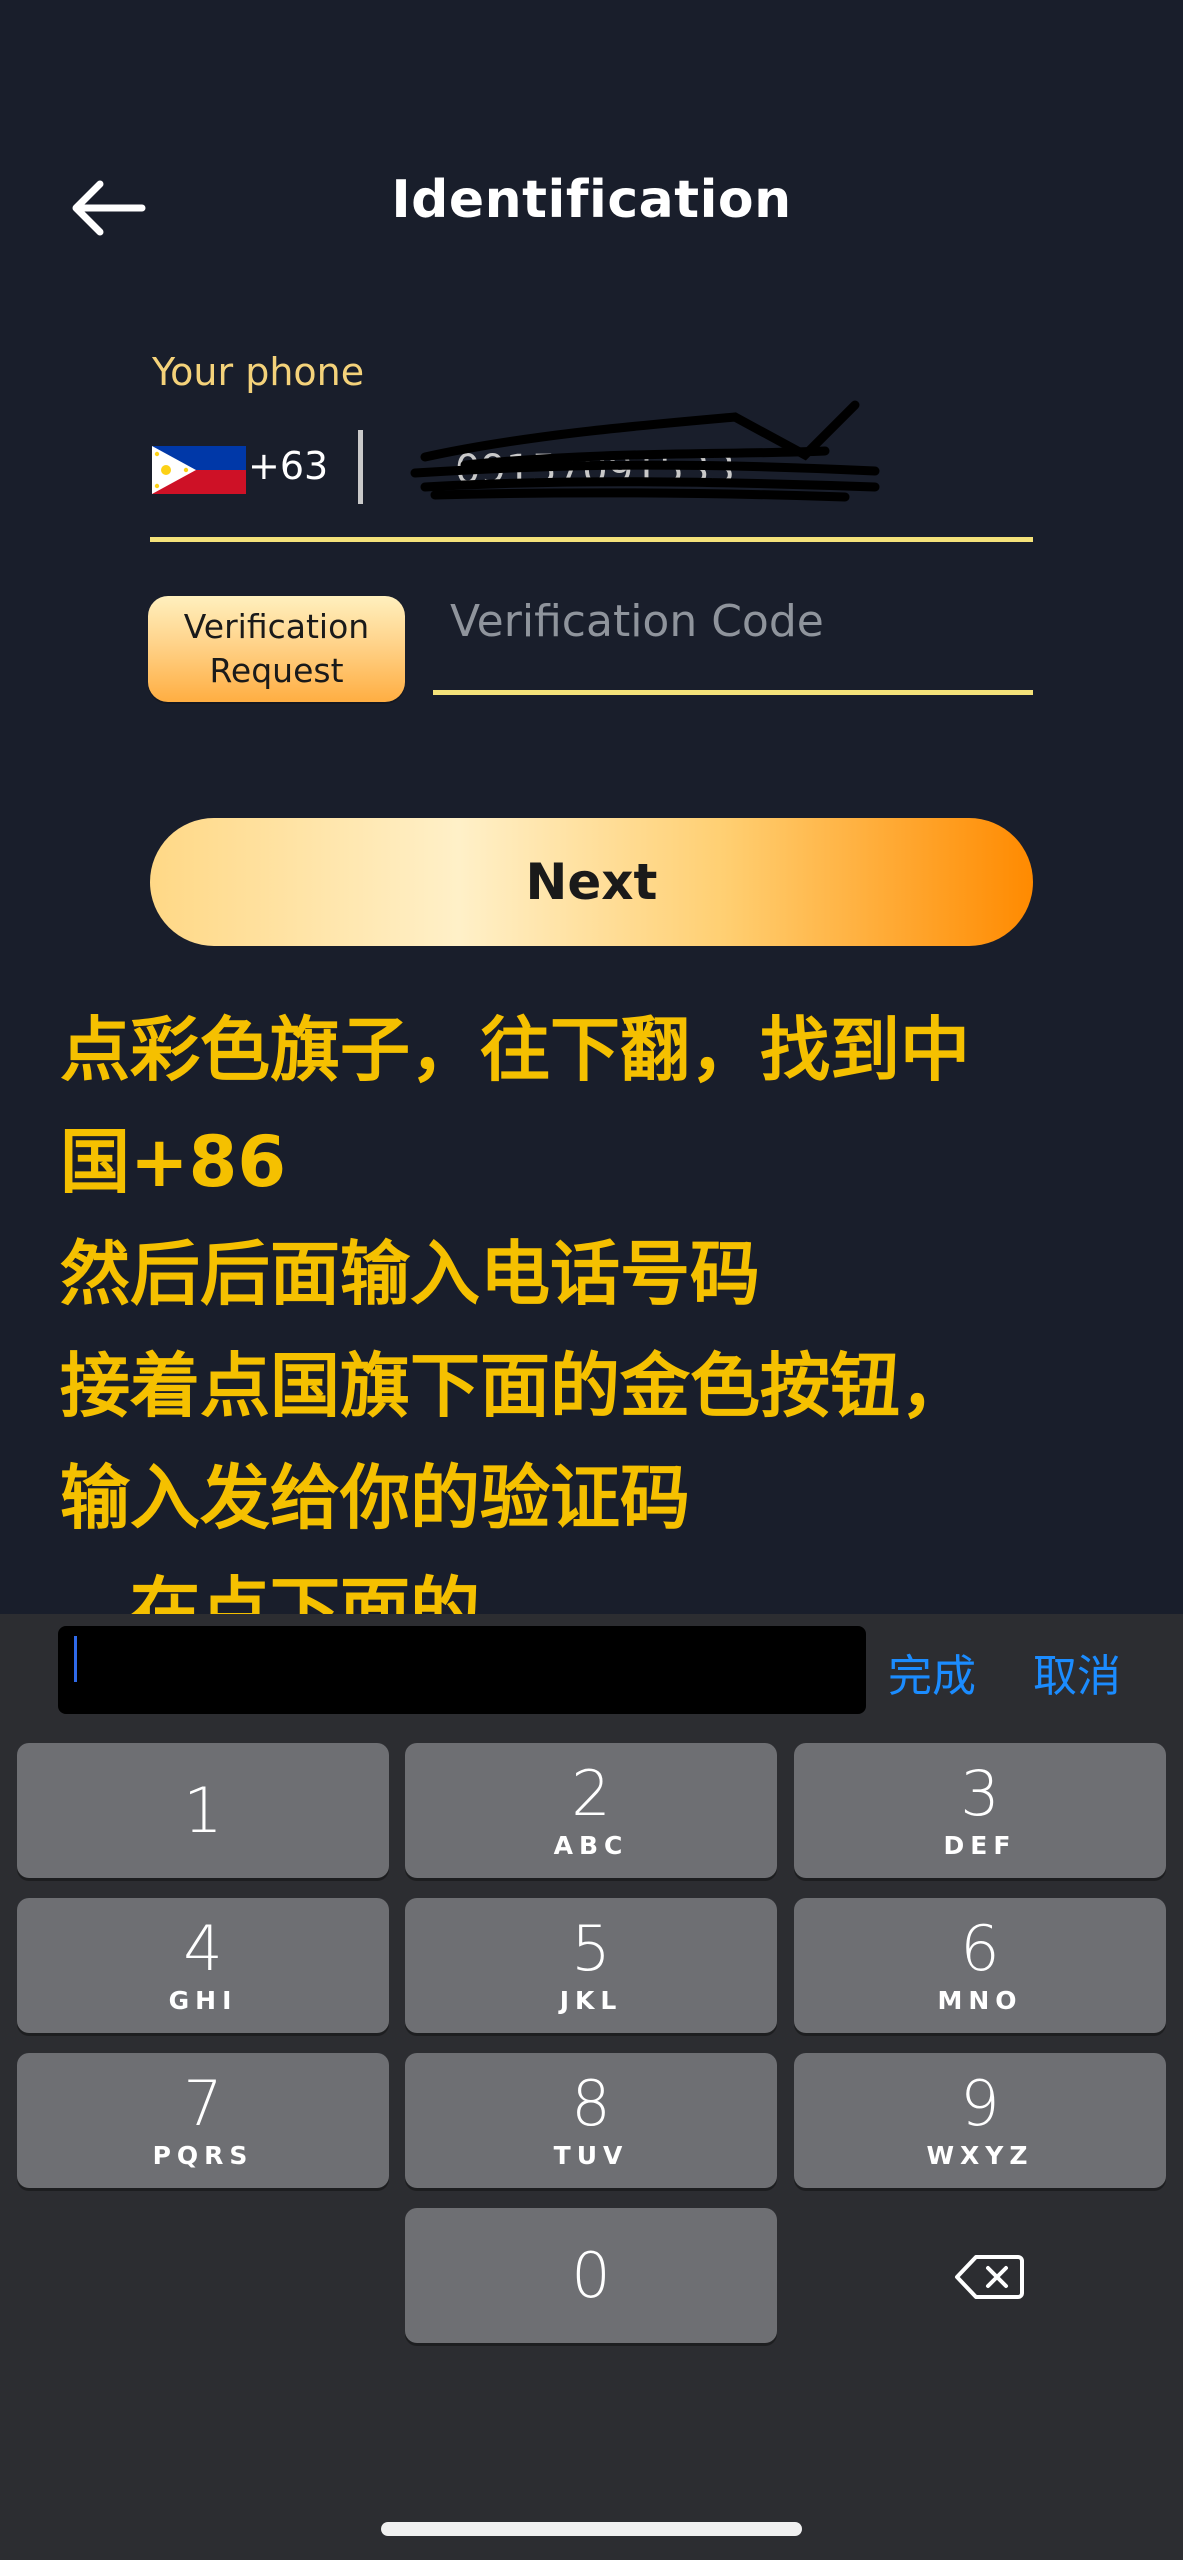  Describe the element at coordinates (591, 1948) in the screenshot. I see `key-digit: 5` at that location.